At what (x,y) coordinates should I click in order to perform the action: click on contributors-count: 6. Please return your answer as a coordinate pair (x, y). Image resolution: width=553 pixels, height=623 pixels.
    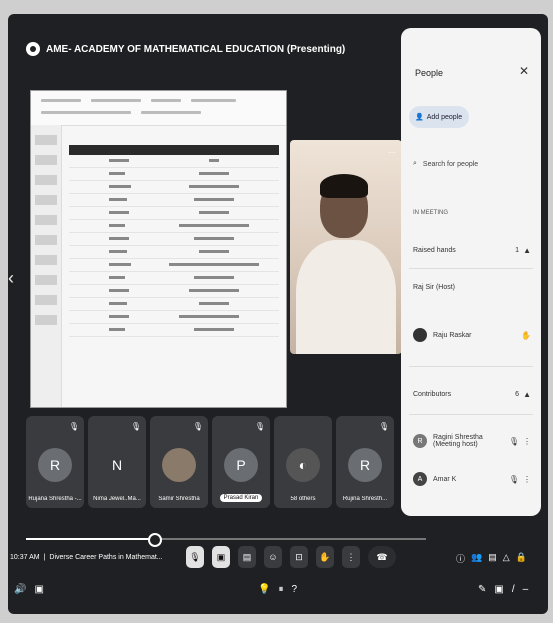
    Looking at the image, I should click on (517, 394).